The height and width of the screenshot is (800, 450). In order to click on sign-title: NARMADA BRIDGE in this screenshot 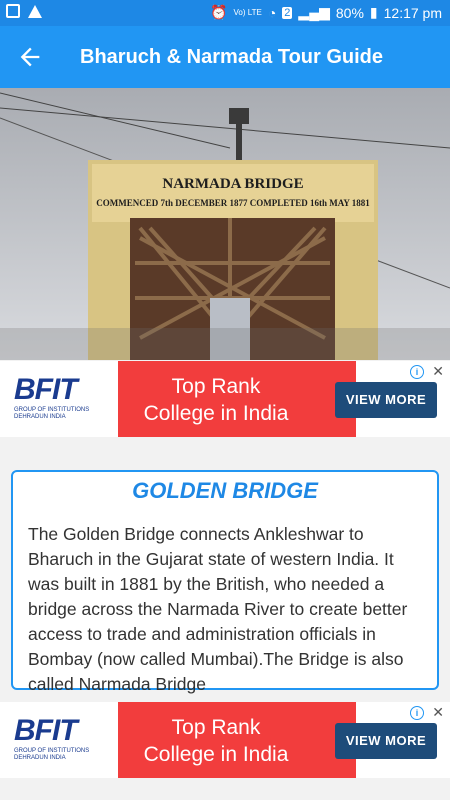, I will do `click(232, 184)`.